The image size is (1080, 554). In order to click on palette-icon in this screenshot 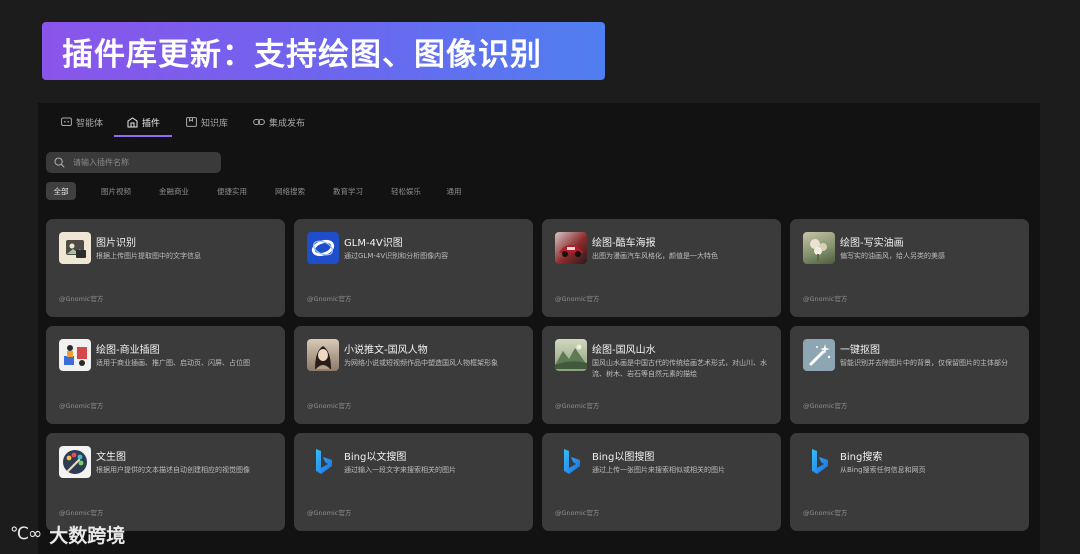, I will do `click(75, 462)`.